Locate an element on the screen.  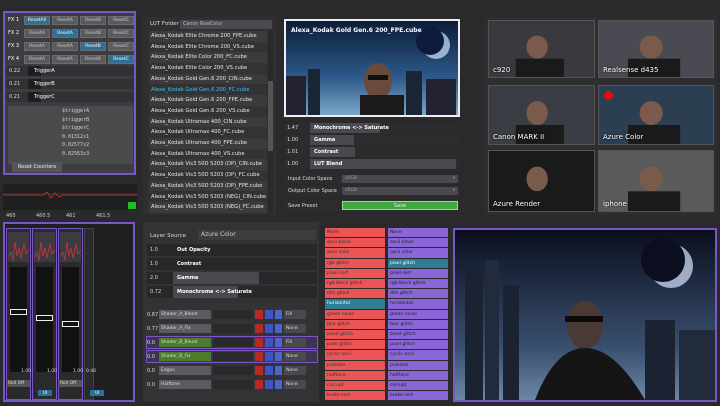
lut-item: Alexa_Kodak Elite Chrome 200_FPE.cube is located at coordinates (208, 36).